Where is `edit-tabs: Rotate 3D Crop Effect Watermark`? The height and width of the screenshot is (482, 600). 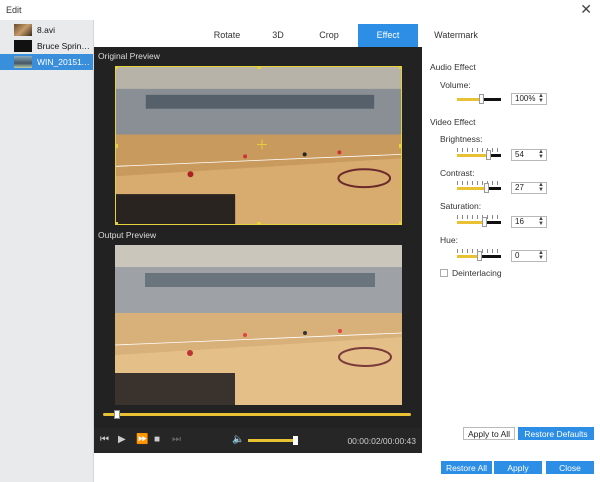
edit-tabs: Rotate 3D Crop Effect Watermark is located at coordinates (347, 35).